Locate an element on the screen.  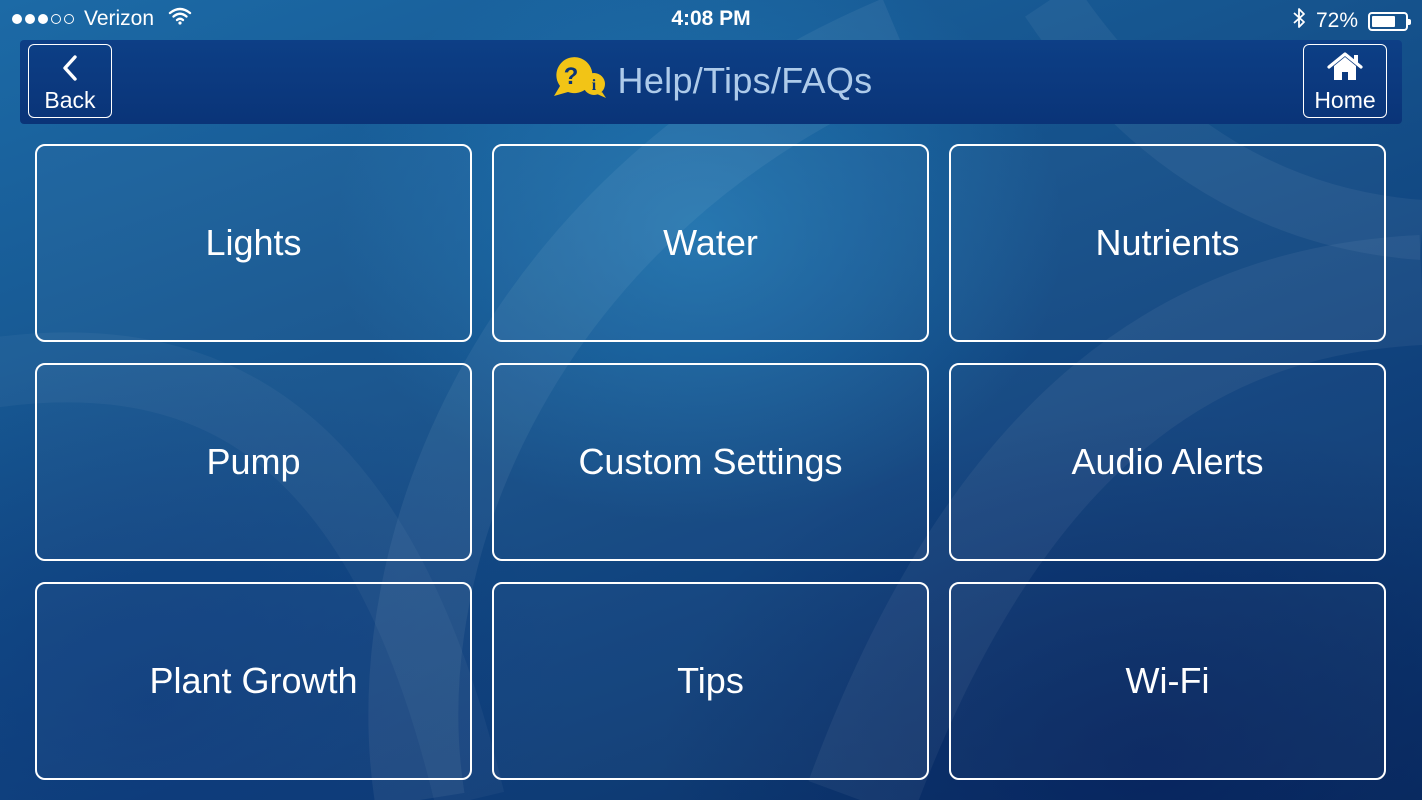
home-button: Home is located at coordinates (1345, 81).